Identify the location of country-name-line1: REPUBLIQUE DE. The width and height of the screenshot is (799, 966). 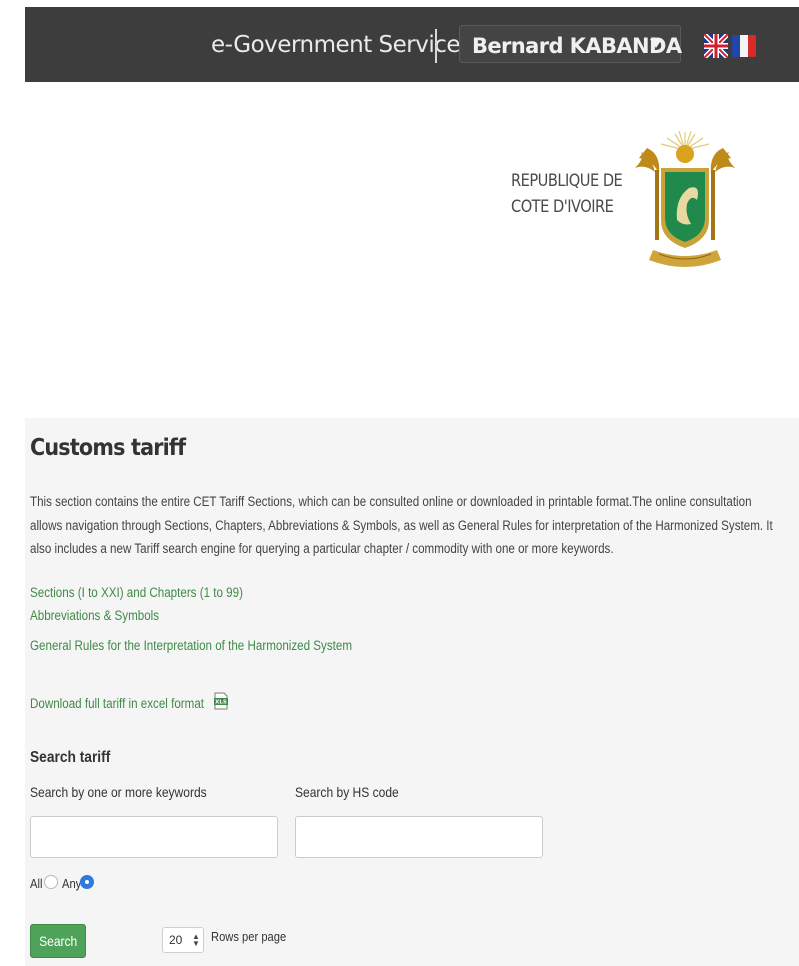
(567, 181).